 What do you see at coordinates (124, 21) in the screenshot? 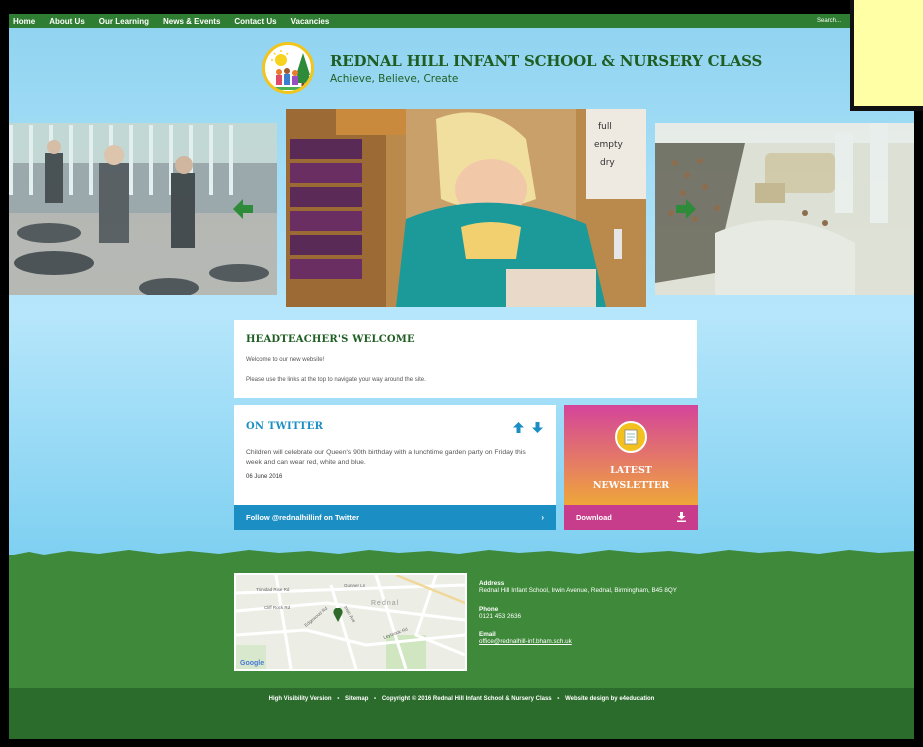
I see `nav-our-learning: Our Learning` at bounding box center [124, 21].